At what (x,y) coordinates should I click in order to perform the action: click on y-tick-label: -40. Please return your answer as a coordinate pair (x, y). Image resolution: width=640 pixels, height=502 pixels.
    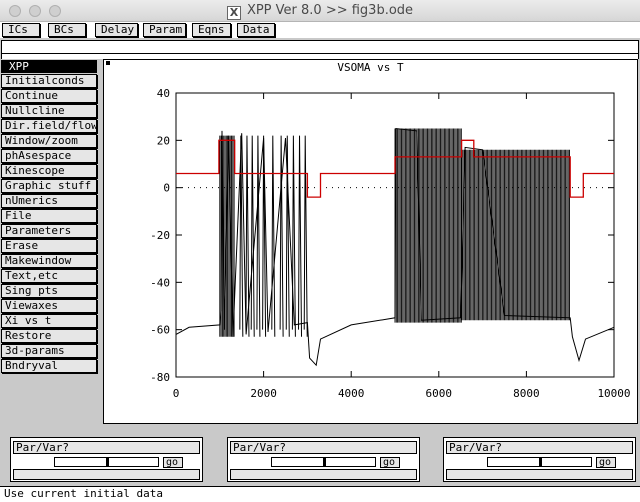
    Looking at the image, I should click on (160, 282).